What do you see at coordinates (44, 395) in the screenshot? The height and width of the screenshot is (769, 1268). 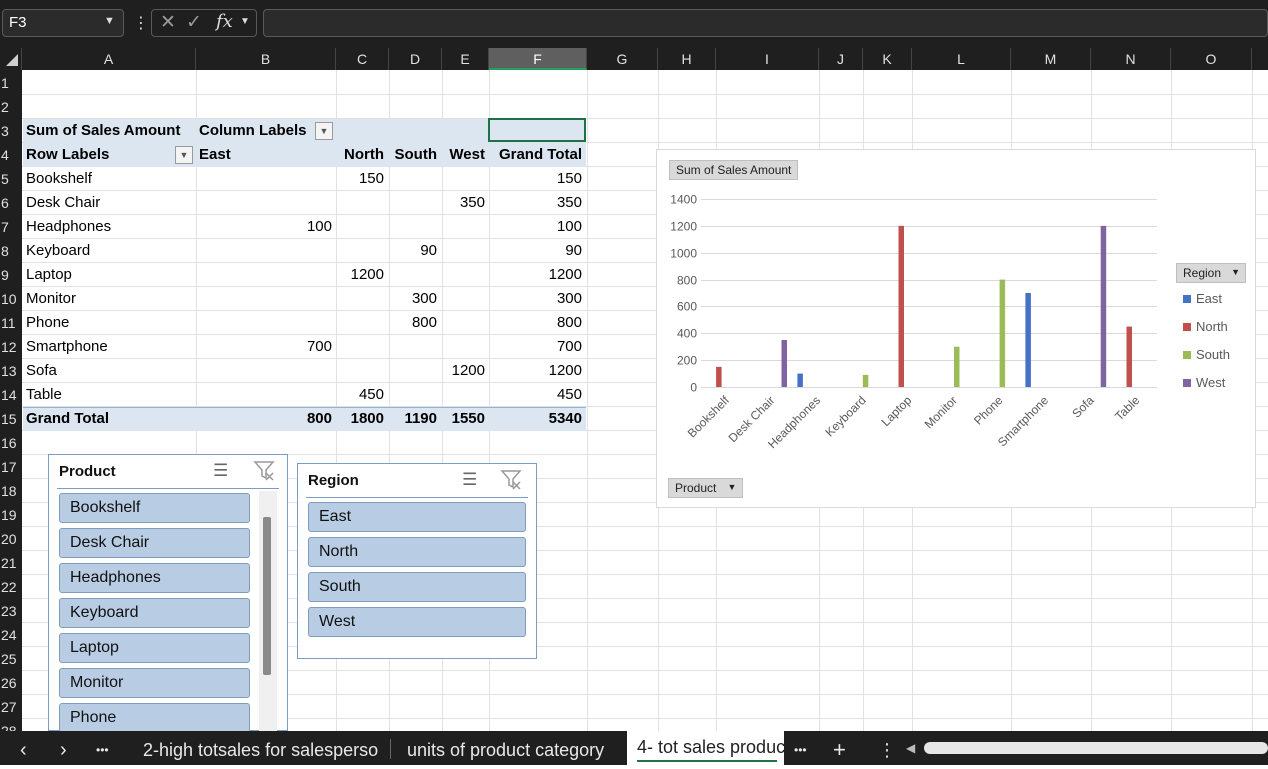 I see `pivot-row-label: Table` at bounding box center [44, 395].